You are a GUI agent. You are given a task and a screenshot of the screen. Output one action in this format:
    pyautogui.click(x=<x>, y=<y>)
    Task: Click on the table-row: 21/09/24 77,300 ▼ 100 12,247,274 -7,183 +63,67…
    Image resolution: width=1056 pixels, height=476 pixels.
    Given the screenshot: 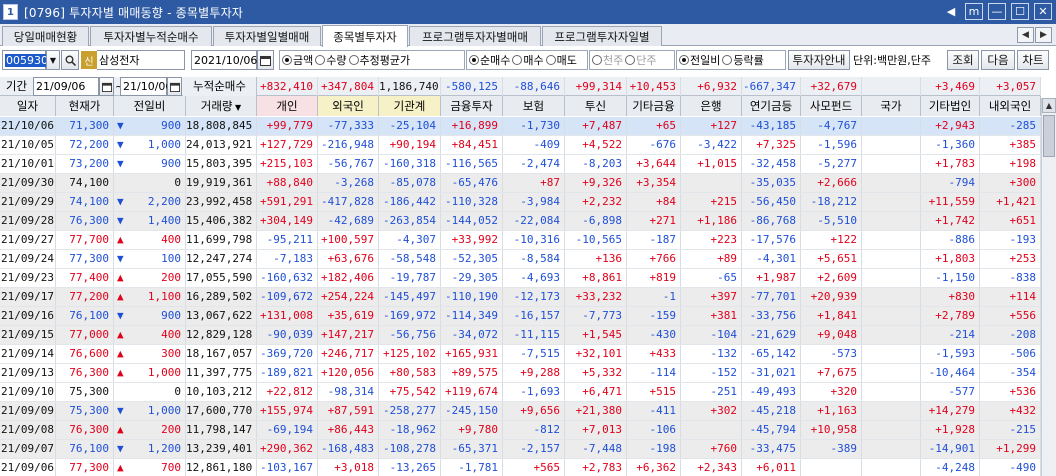 What is the action you would take?
    pyautogui.click(x=520, y=259)
    